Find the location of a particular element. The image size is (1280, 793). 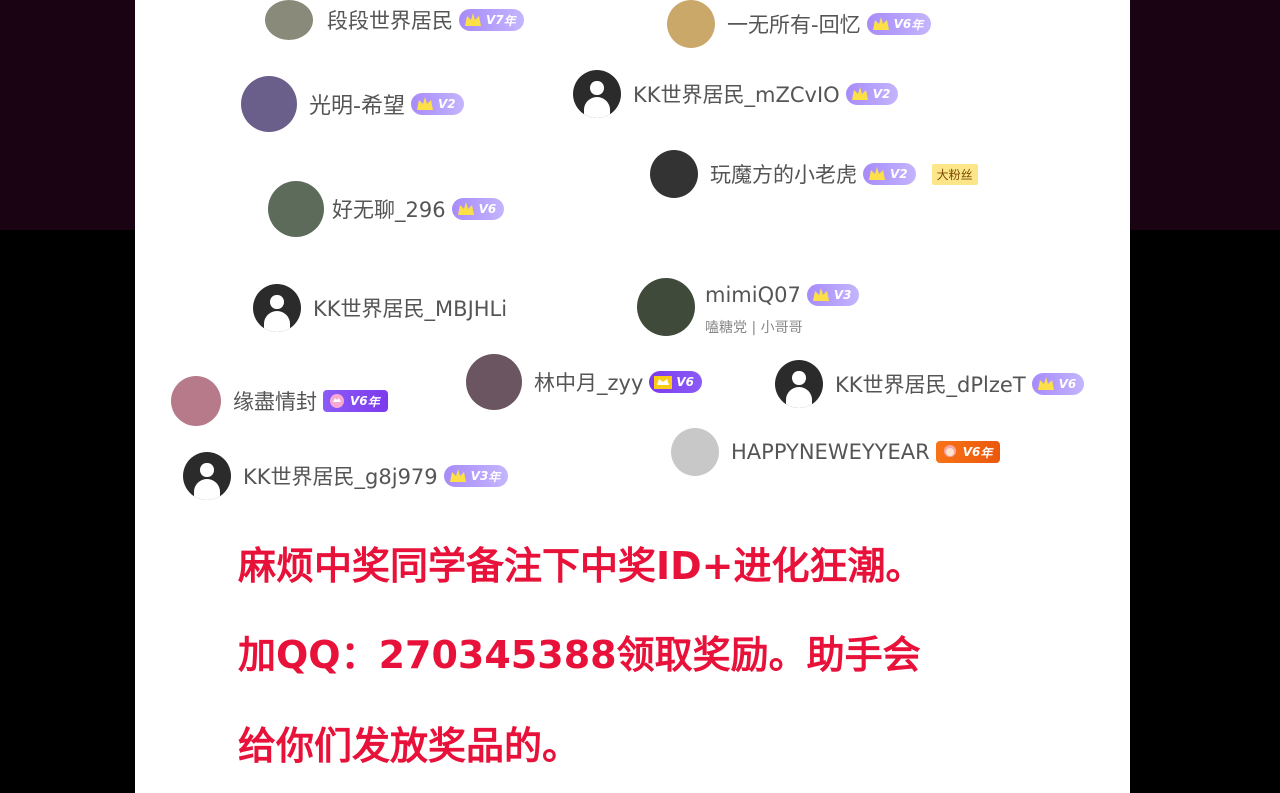

username: 林中月_zyy is located at coordinates (589, 383).